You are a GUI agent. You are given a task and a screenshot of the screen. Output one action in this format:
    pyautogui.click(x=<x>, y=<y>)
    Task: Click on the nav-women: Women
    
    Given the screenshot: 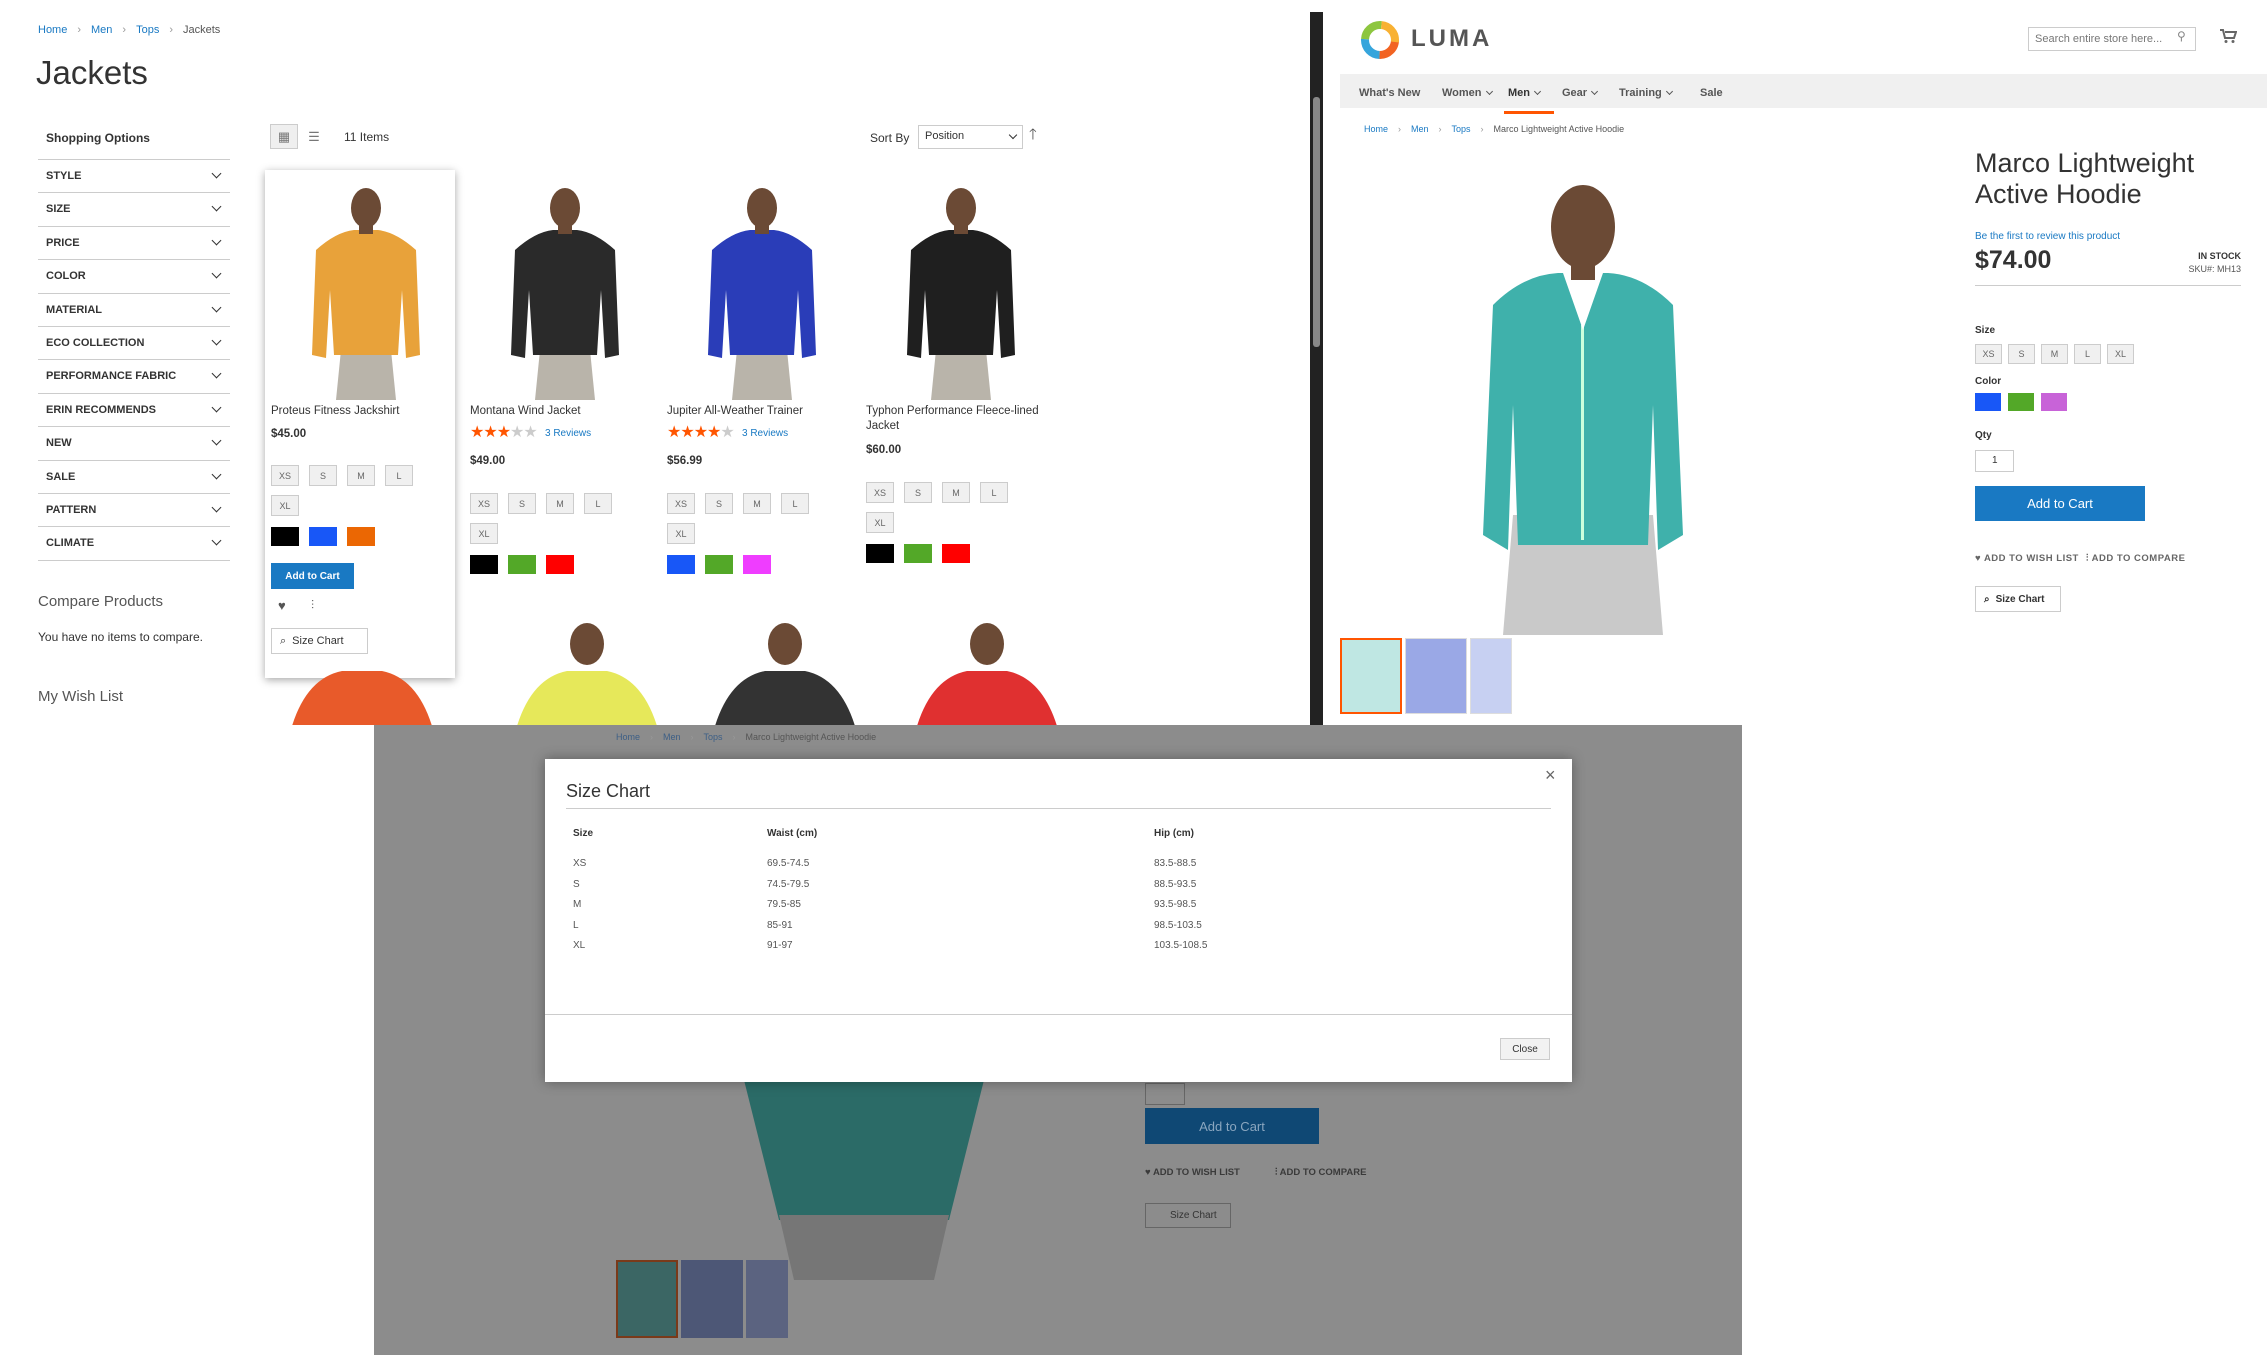 What is the action you would take?
    pyautogui.click(x=1467, y=93)
    